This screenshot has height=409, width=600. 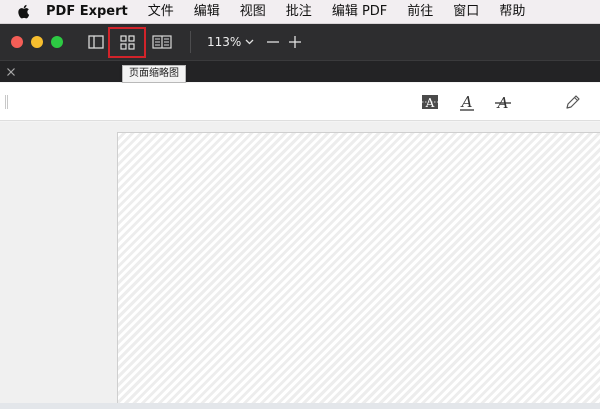 I want to click on minus-icon, so click(x=273, y=42).